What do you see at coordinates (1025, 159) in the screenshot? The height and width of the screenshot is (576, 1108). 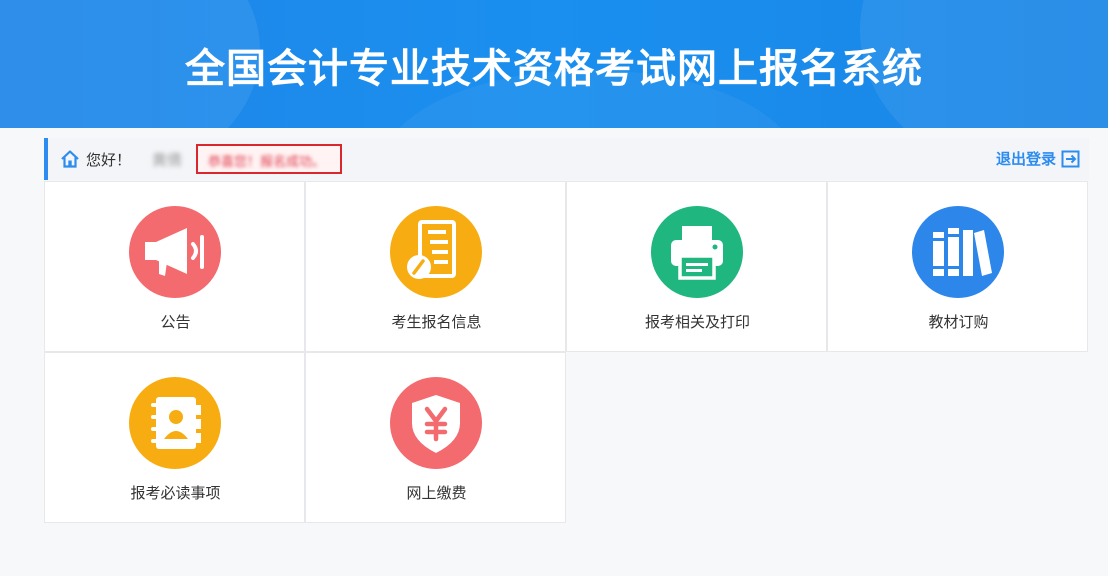 I see `logout-label: 退出登录` at bounding box center [1025, 159].